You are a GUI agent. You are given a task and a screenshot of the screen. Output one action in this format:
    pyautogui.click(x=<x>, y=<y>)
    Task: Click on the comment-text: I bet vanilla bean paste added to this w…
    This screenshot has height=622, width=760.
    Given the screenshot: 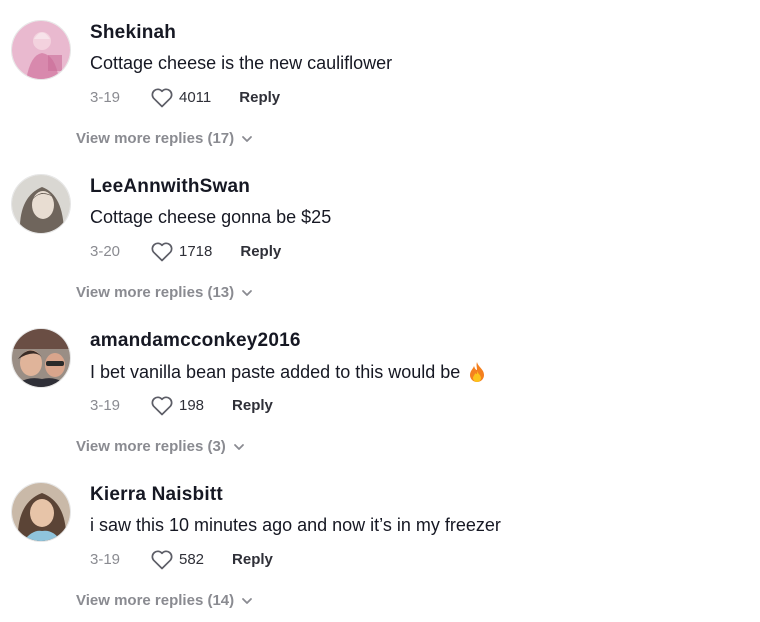 What is the action you would take?
    pyautogui.click(x=288, y=372)
    